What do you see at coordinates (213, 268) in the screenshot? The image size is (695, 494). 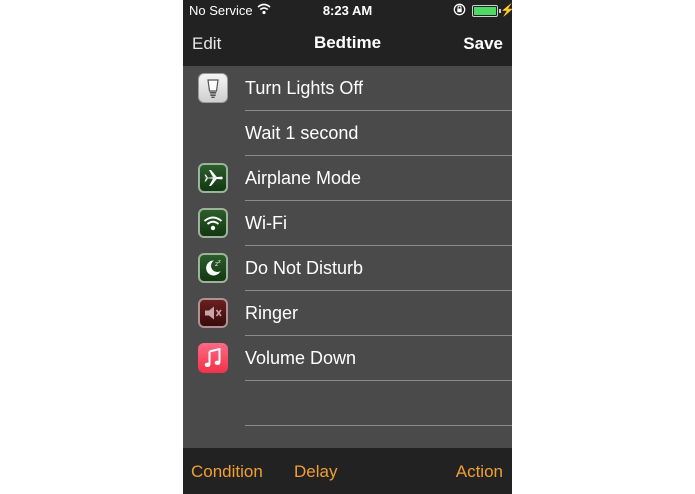 I see `moon-icon: z z` at bounding box center [213, 268].